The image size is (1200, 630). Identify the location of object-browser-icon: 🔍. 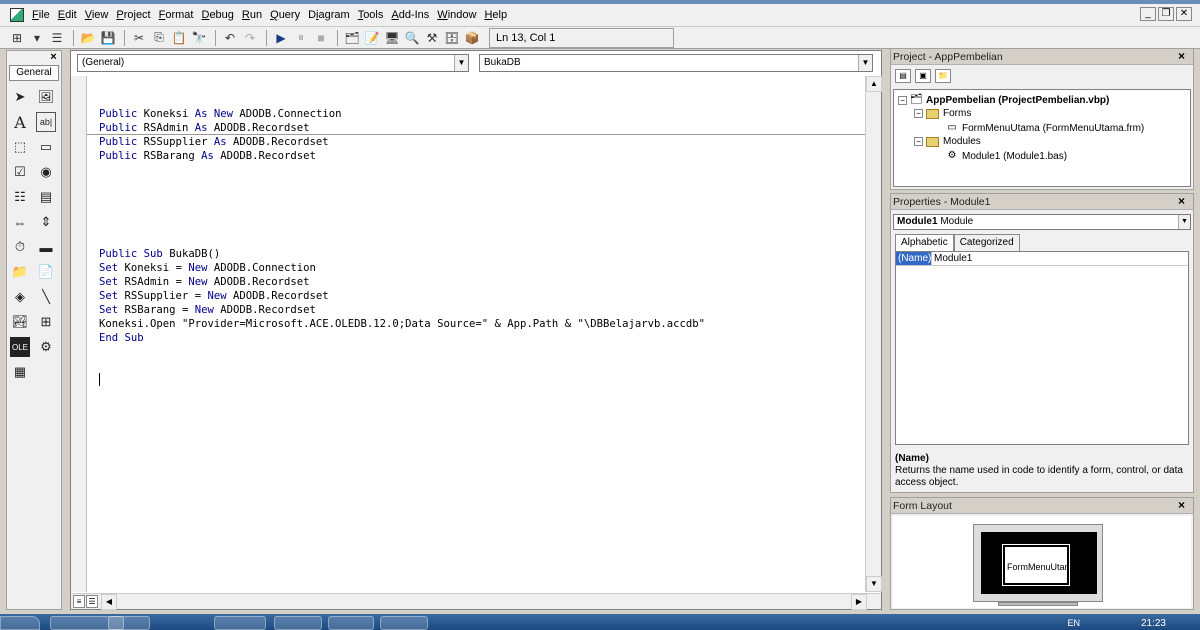
(412, 38).